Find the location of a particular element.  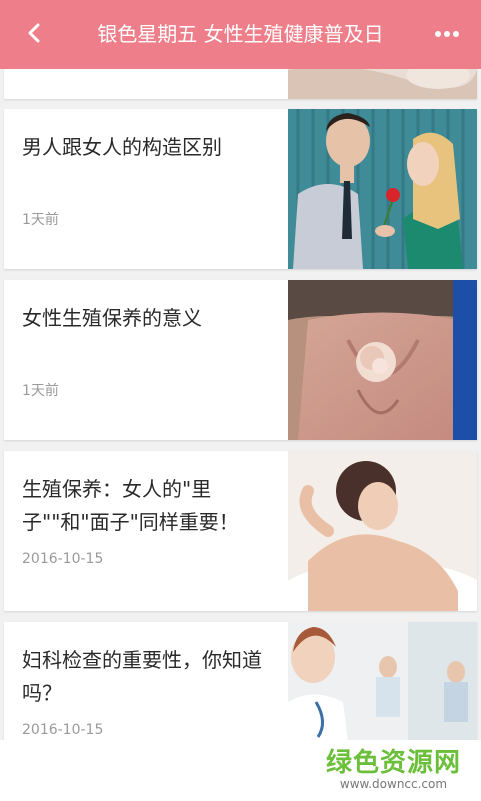

back-button is located at coordinates (34, 33).